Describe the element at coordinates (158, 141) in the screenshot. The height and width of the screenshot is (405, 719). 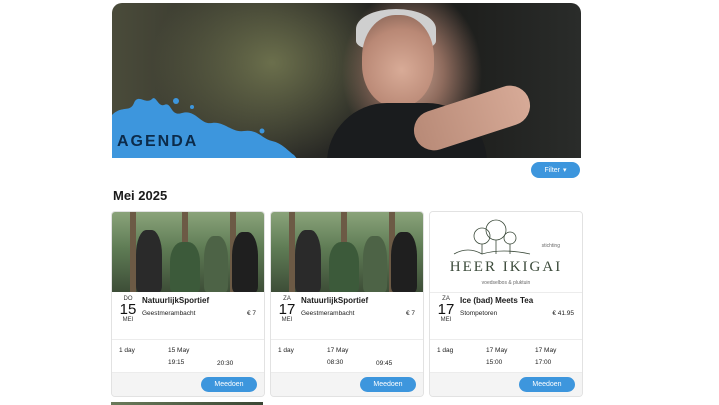
I see `hero-title: AGENDA` at that location.